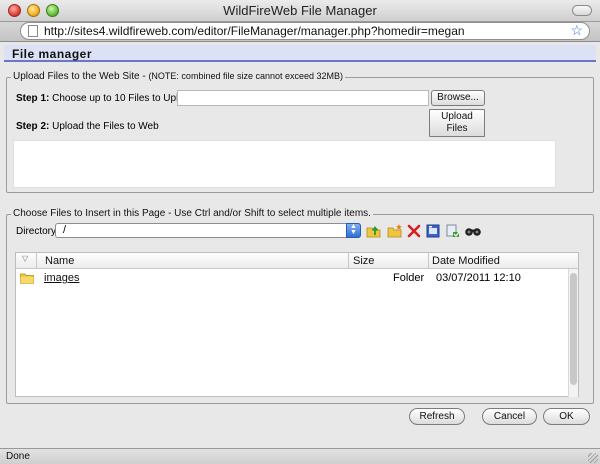 The width and height of the screenshot is (600, 464). I want to click on window-titlebar: WildFireWeb File Manager, so click(300, 11).